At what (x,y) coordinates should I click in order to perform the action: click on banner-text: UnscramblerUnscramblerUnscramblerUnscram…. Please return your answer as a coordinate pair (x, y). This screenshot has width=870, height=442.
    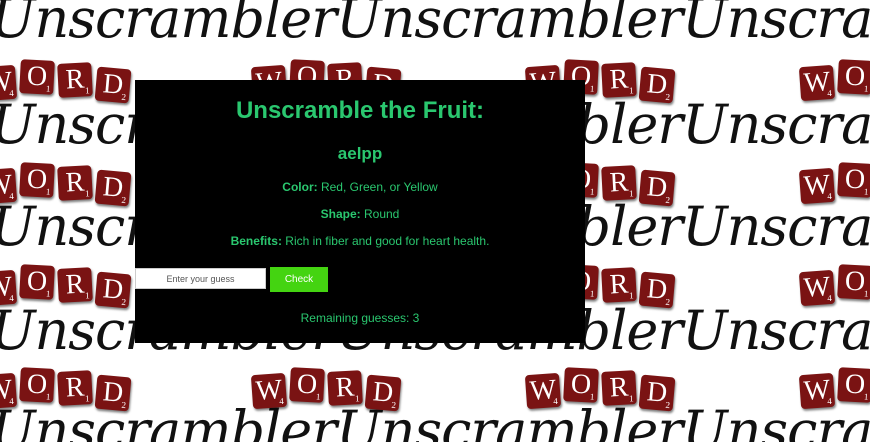
    Looking at the image, I should click on (435, 25).